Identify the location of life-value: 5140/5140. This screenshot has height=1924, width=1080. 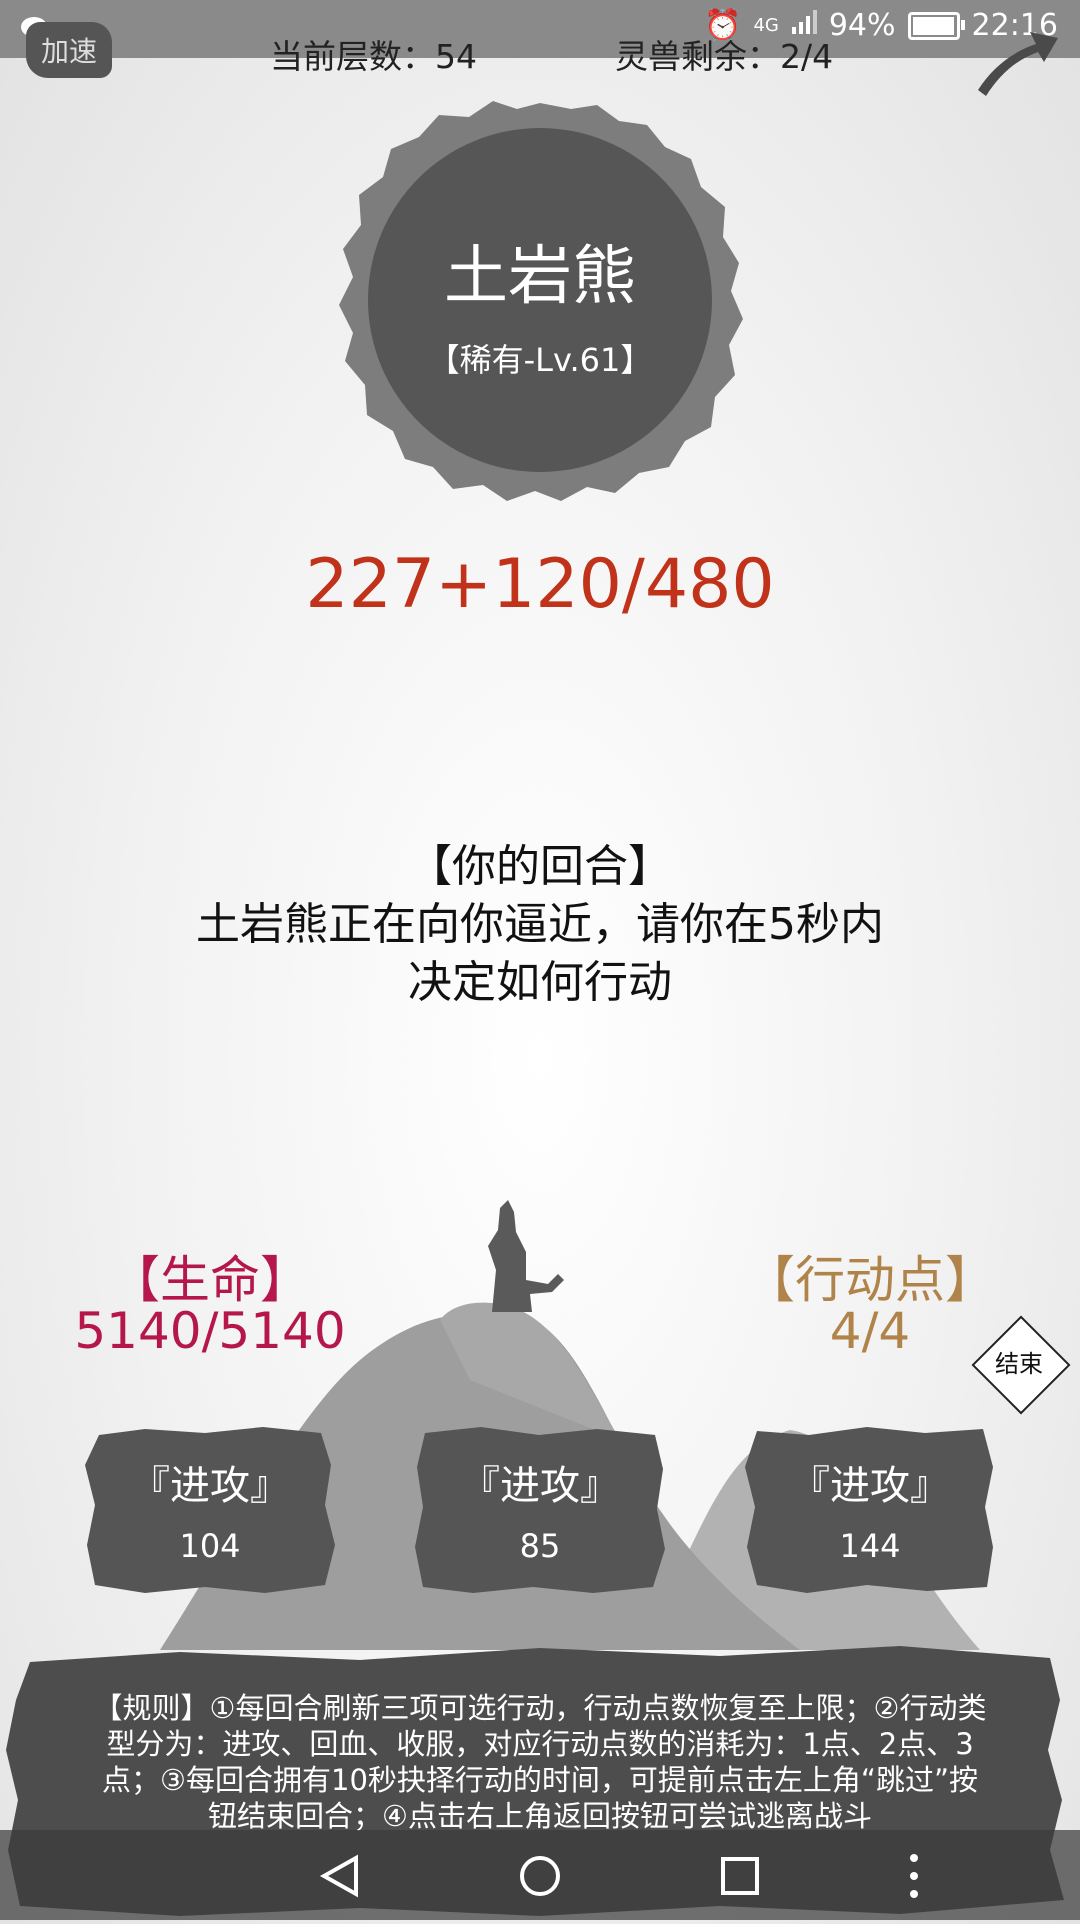
(210, 1331).